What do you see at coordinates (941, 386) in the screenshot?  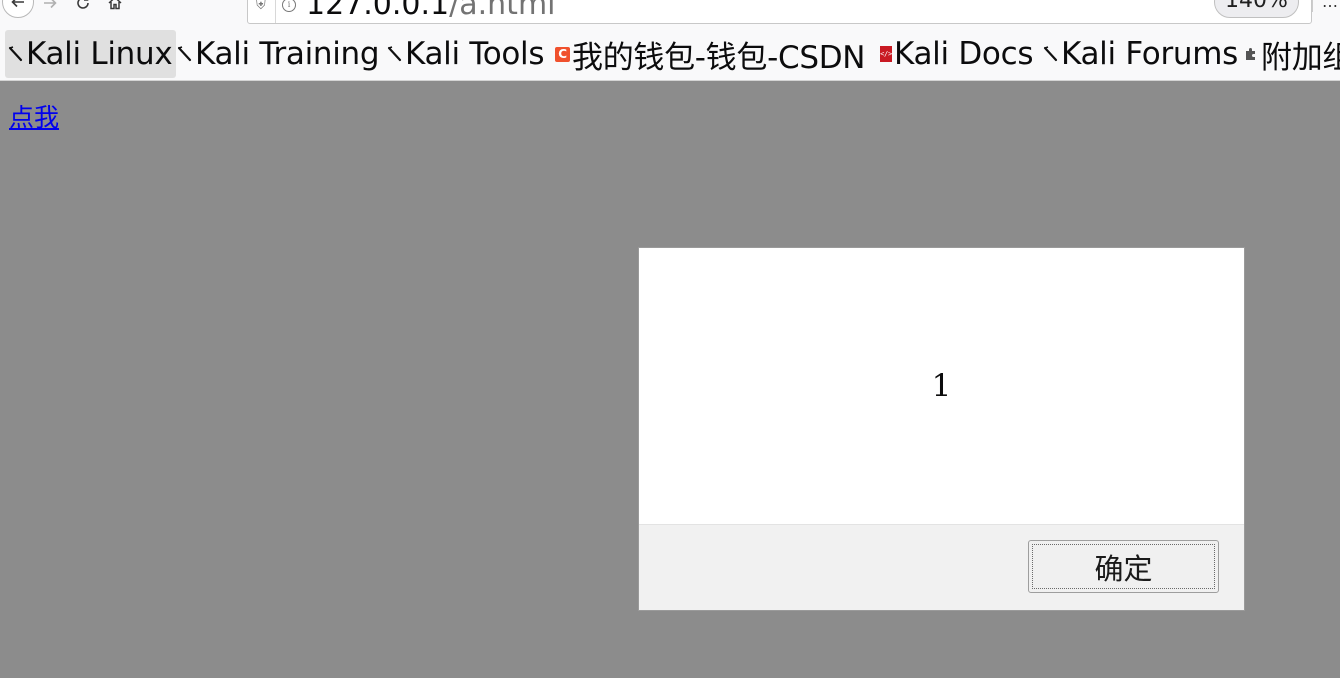 I see `alert-message: 1` at bounding box center [941, 386].